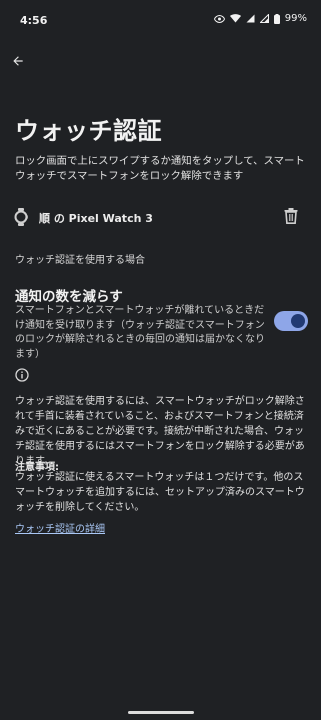  I want to click on eye-icon, so click(219, 18).